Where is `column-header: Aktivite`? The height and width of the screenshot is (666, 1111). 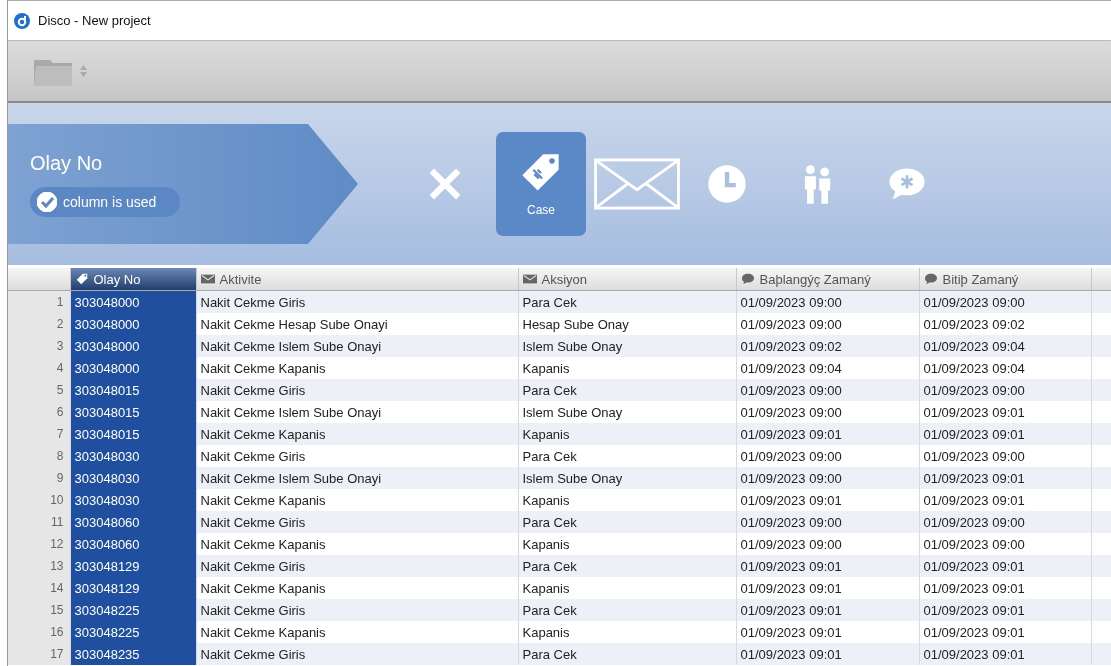 column-header: Aktivite is located at coordinates (357, 279).